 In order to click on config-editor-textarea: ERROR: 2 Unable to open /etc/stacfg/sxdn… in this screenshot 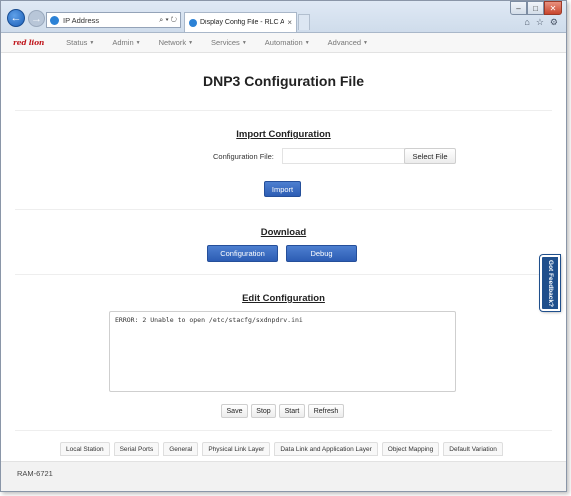, I will do `click(282, 351)`.